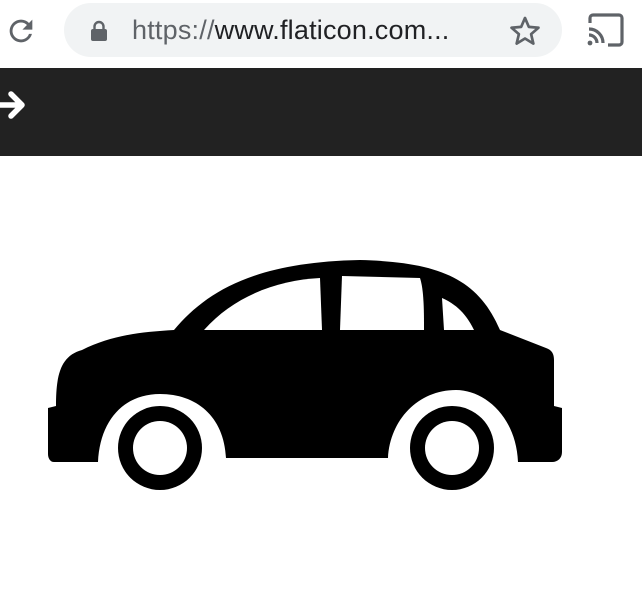  I want to click on star-icon, so click(525, 31).